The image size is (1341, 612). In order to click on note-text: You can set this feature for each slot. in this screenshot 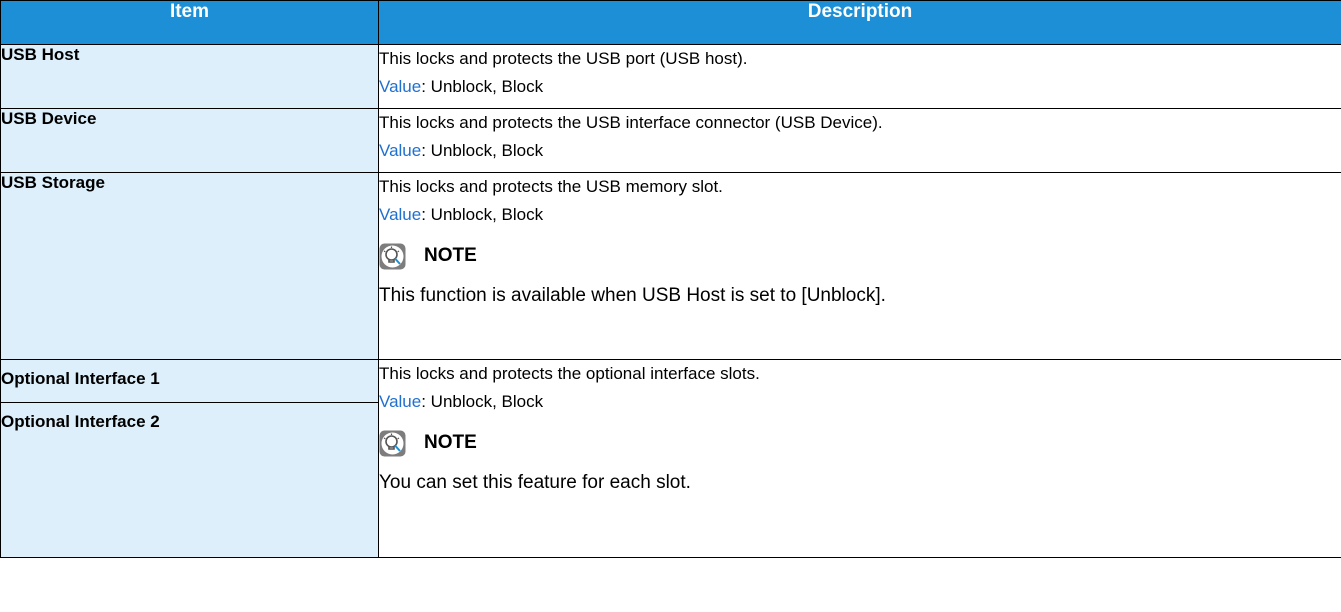, I will do `click(535, 482)`.